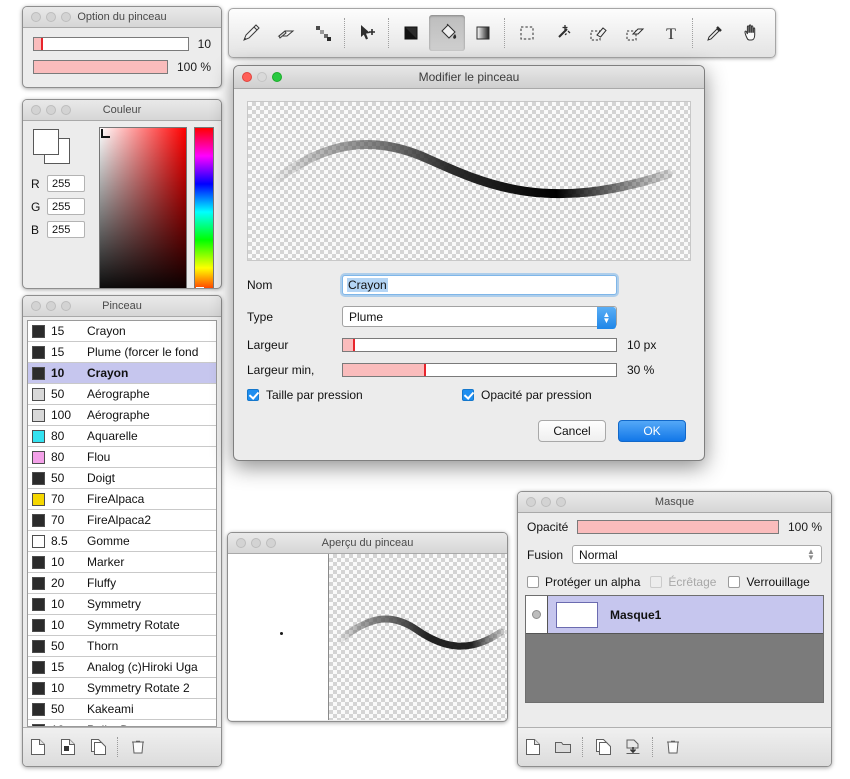 This screenshot has height=779, width=850. I want to click on select-brush-tool, so click(599, 33).